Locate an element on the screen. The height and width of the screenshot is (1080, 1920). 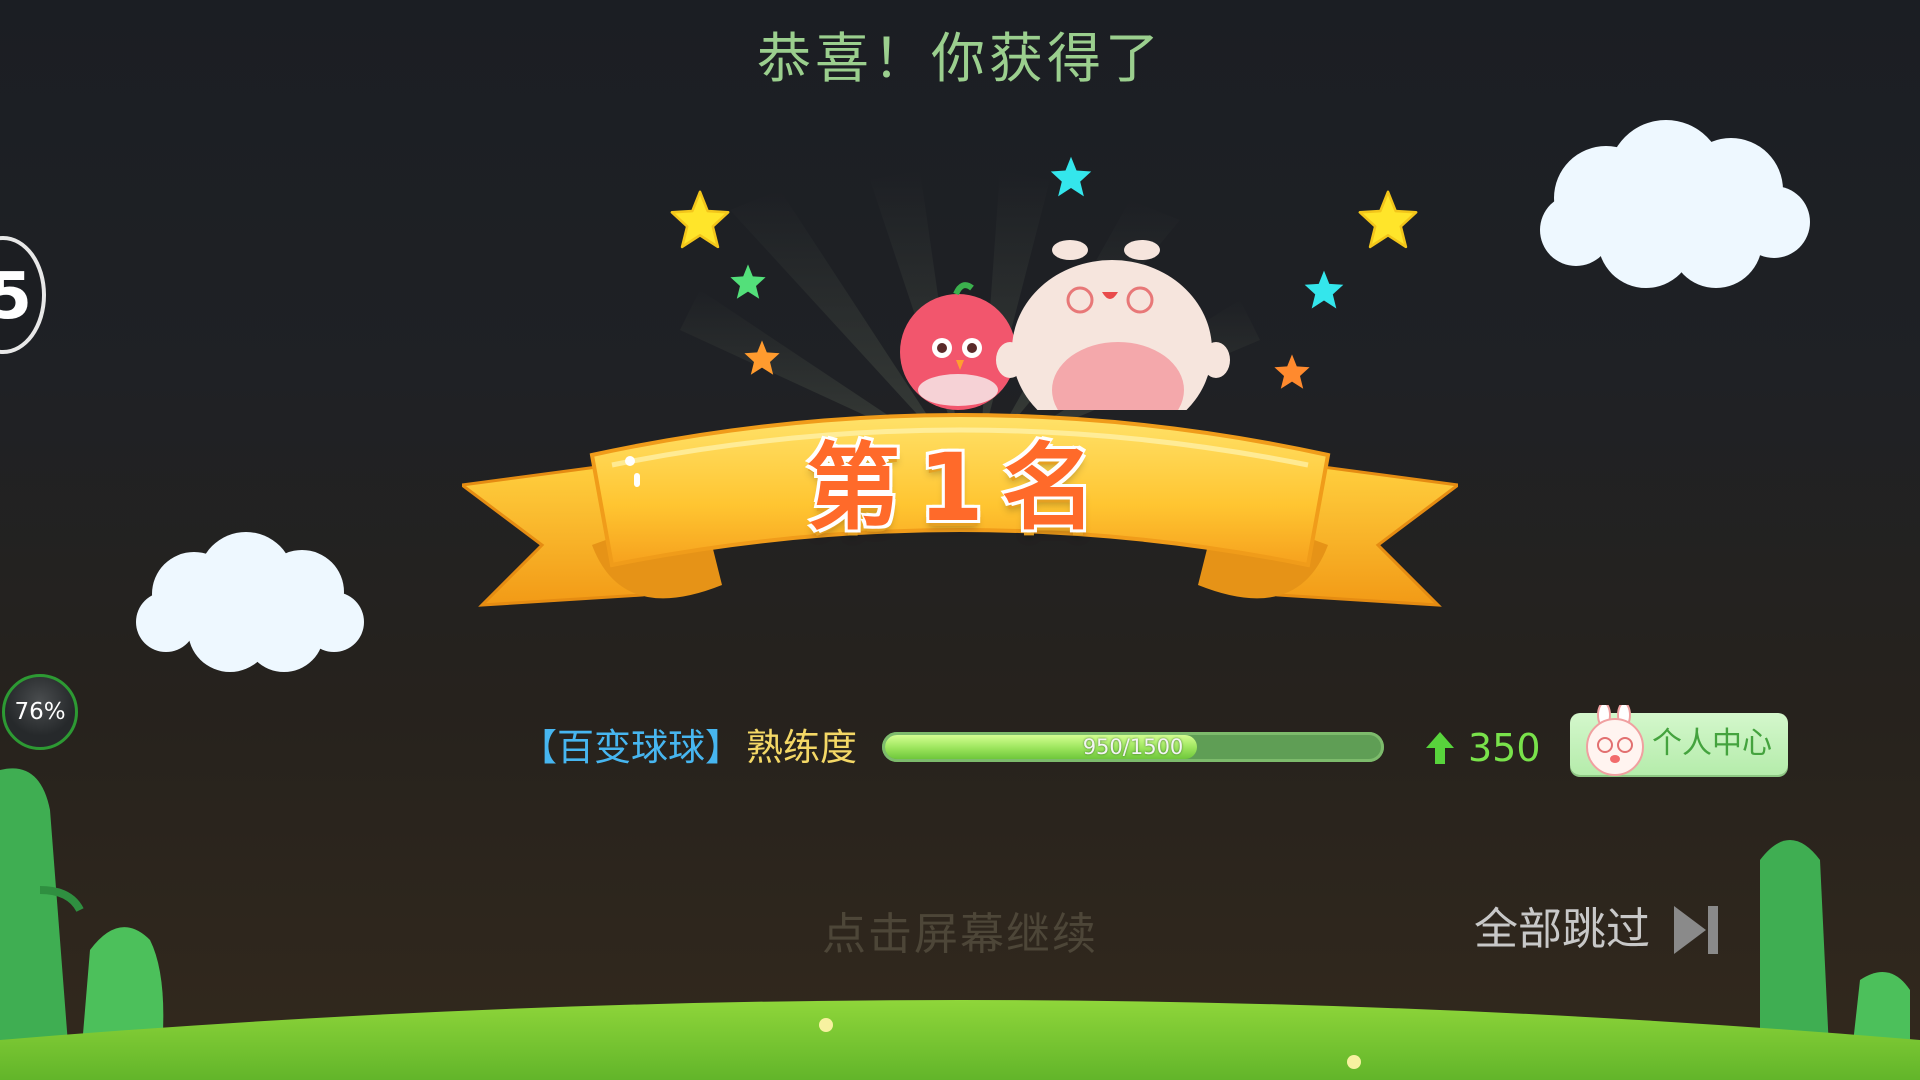
edge-badge-number: 5 is located at coordinates (16, 297).